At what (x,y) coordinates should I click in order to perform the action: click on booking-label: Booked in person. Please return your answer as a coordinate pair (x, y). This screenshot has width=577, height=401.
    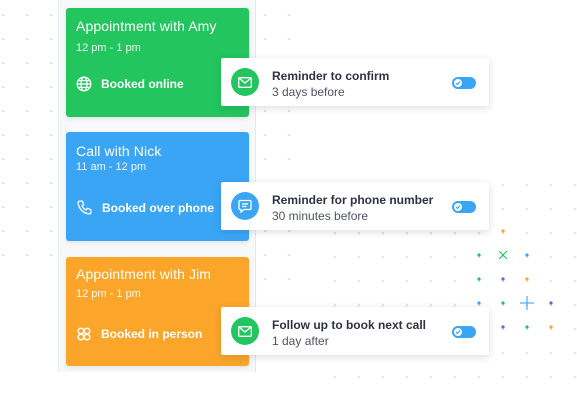
    Looking at the image, I should click on (152, 334).